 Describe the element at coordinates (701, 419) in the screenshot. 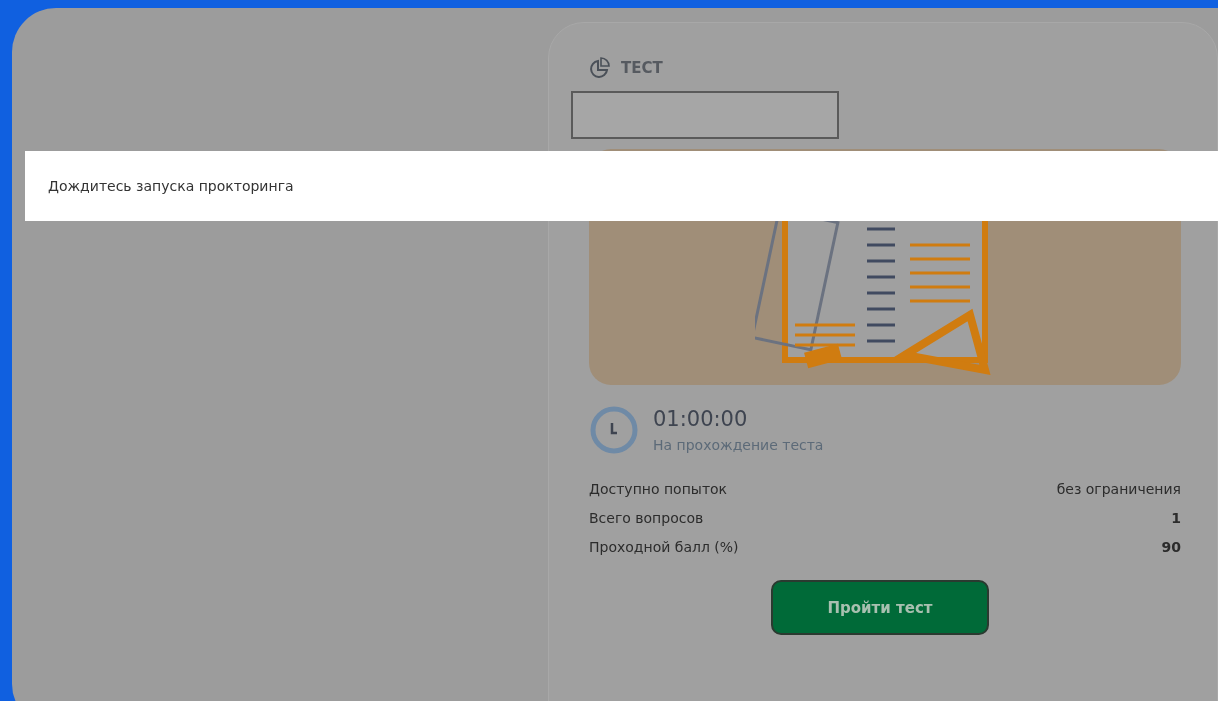

I see `timer-value: 01:00:00` at that location.